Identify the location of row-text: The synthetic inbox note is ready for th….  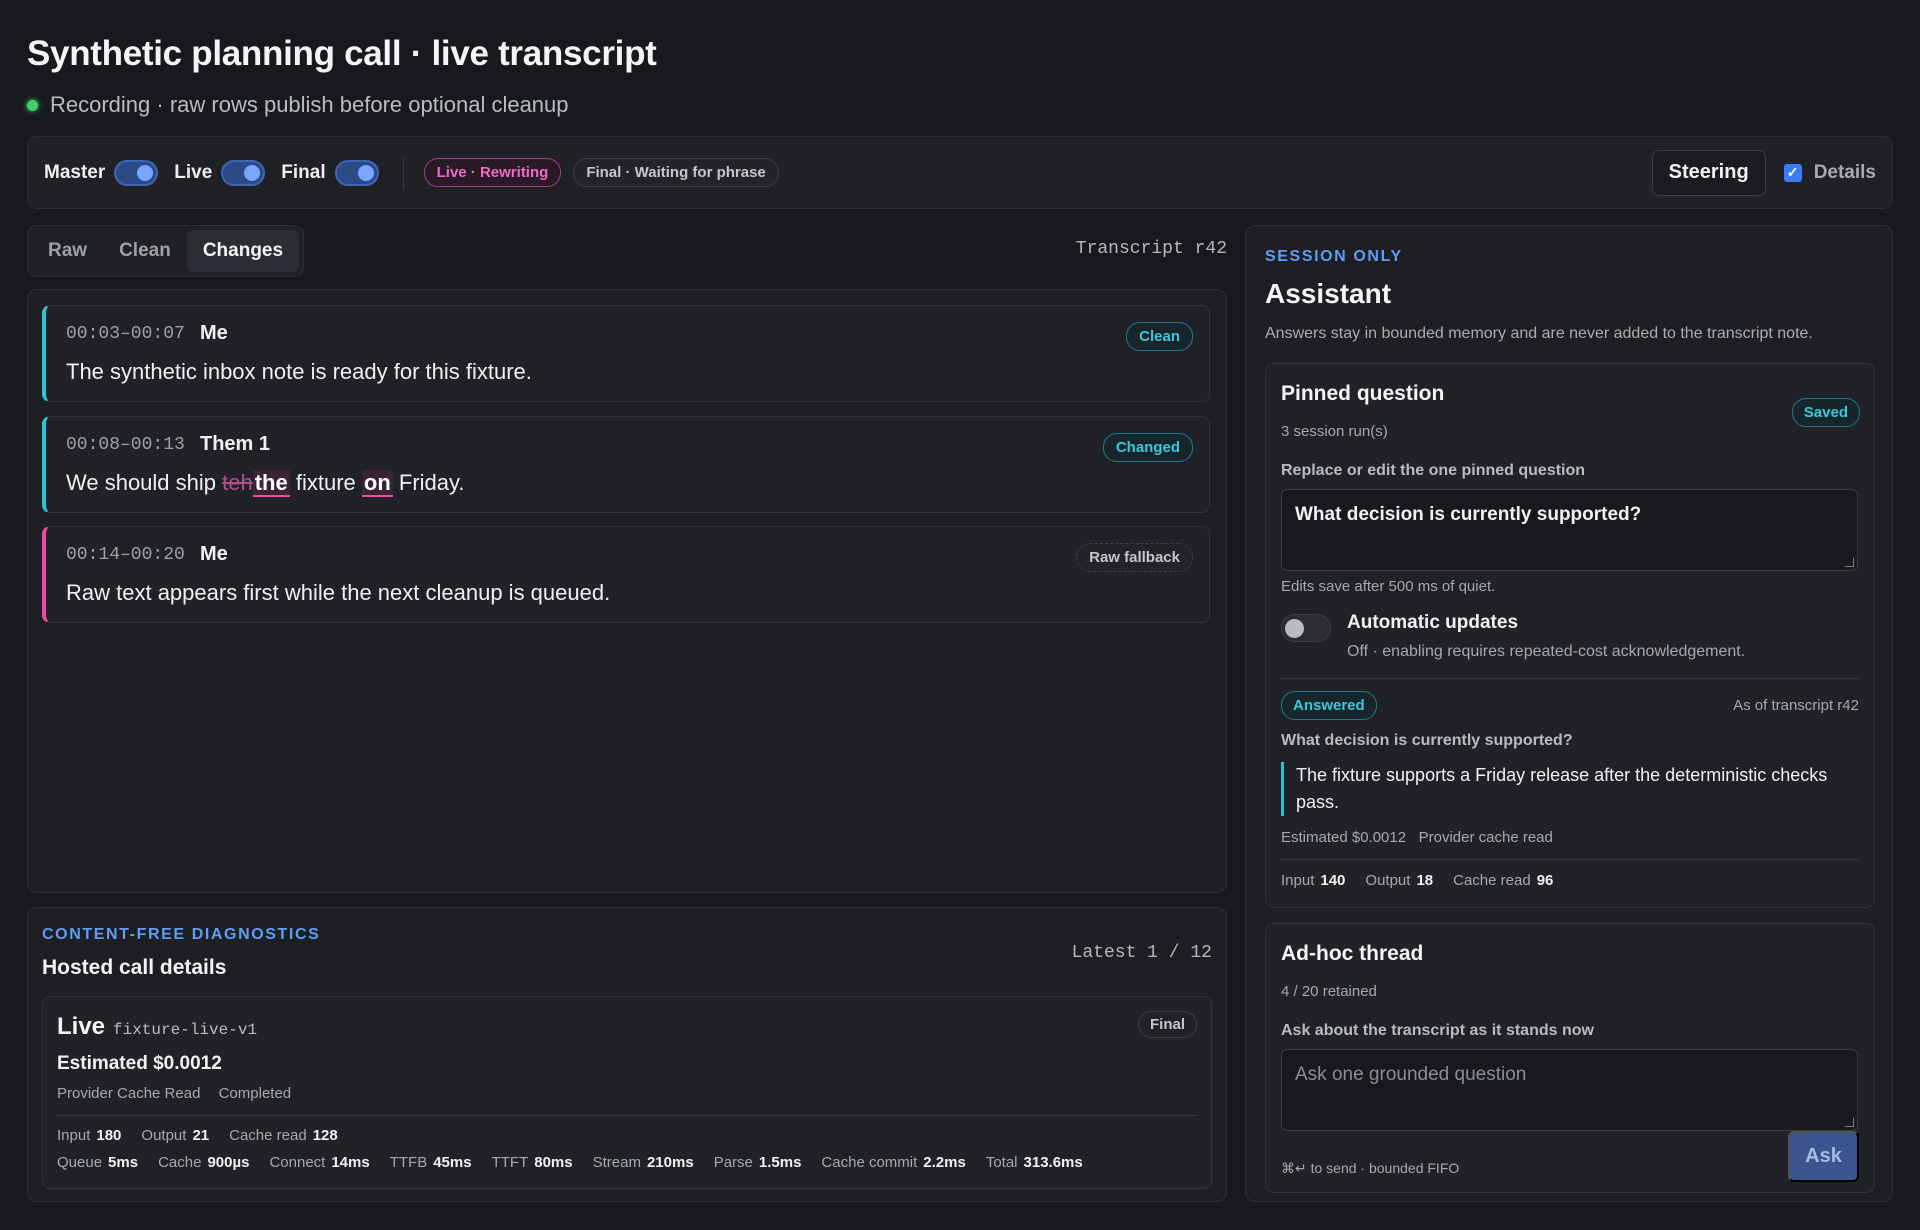
(299, 371).